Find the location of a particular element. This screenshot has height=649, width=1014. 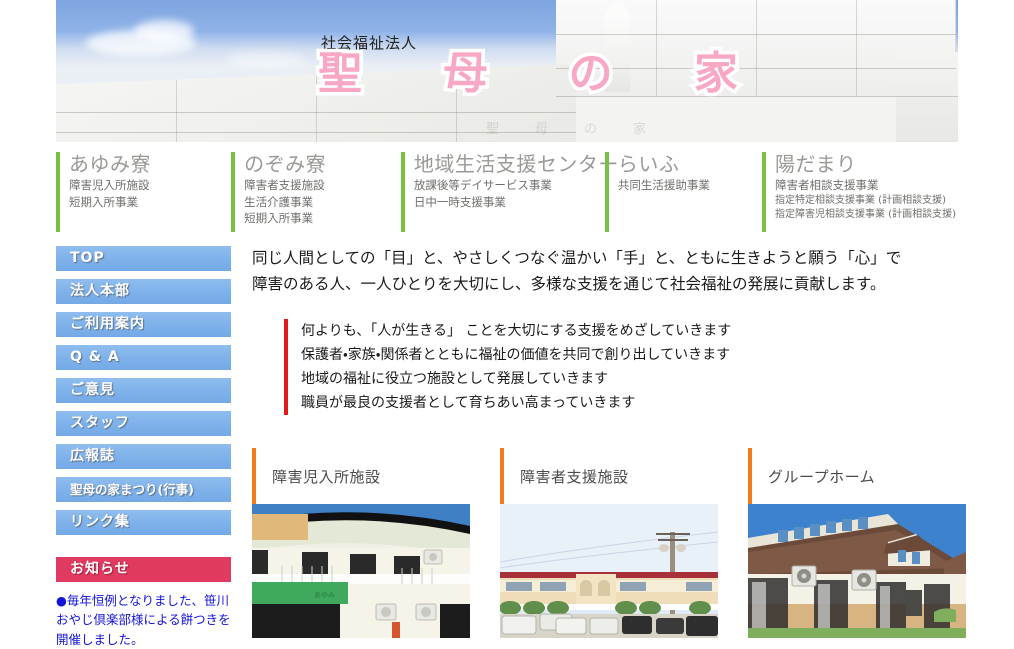

facility-service: 障害者支援施設 is located at coordinates (284, 185).